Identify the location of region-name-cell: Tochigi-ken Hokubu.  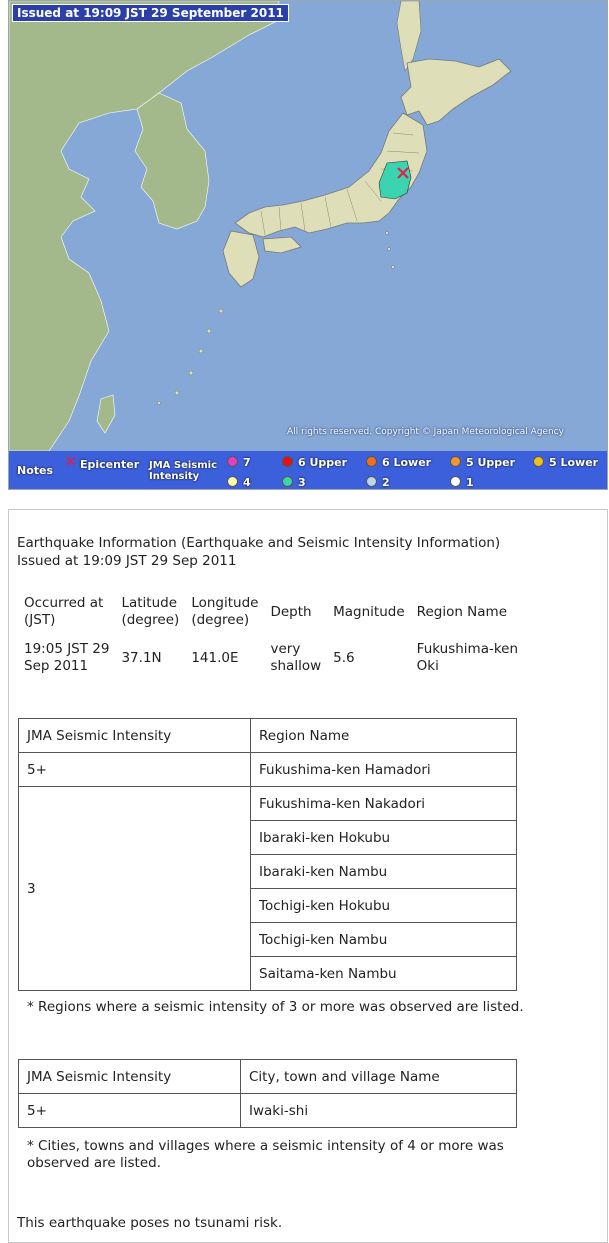
(383, 905).